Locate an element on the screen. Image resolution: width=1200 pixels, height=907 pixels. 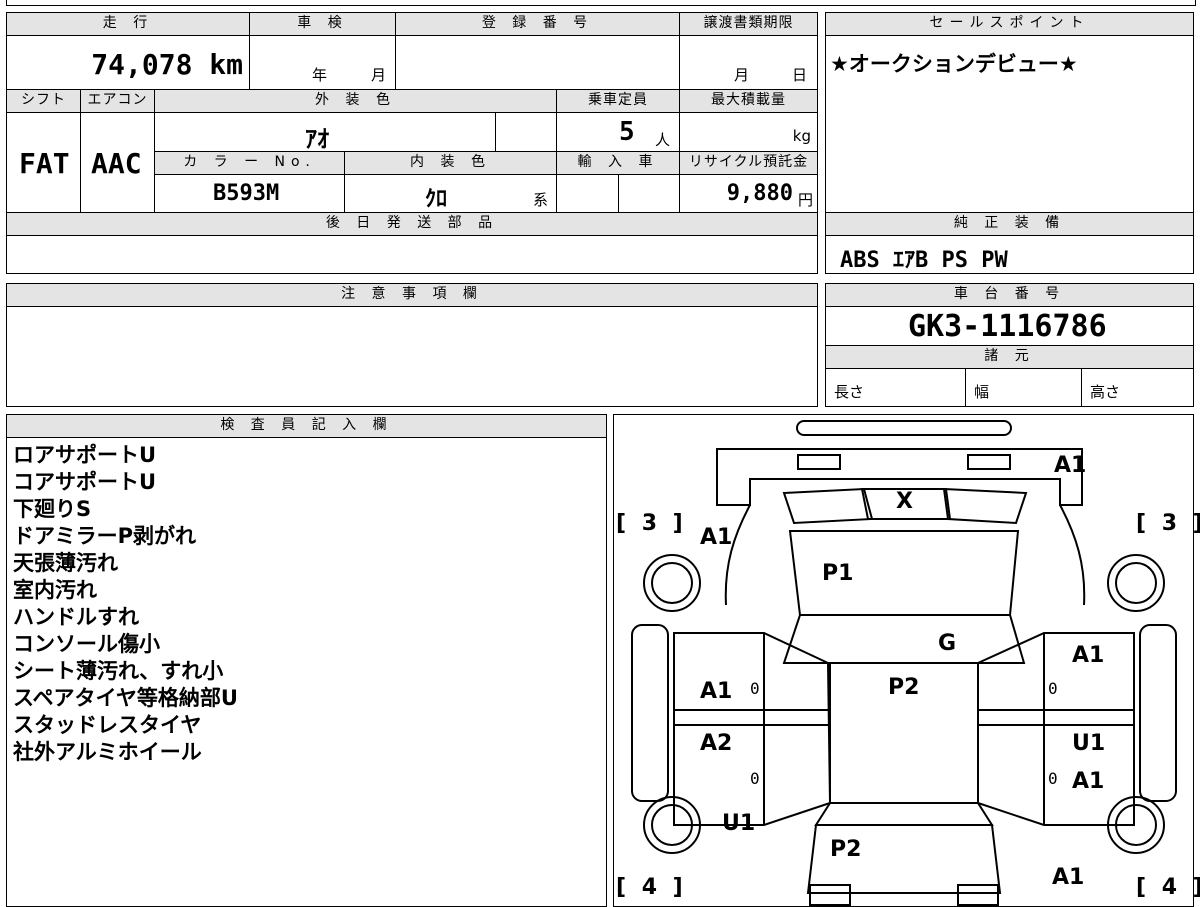
caution-cell is located at coordinates (412, 356).